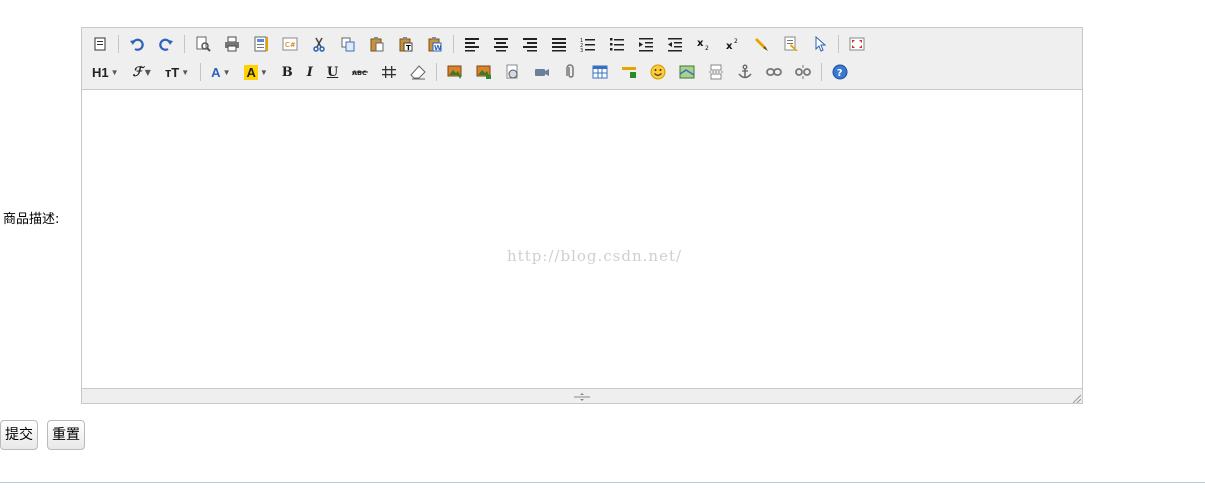 The width and height of the screenshot is (1205, 490). Describe the element at coordinates (389, 72) in the screenshot. I see `horizontal-rule-icon` at that location.